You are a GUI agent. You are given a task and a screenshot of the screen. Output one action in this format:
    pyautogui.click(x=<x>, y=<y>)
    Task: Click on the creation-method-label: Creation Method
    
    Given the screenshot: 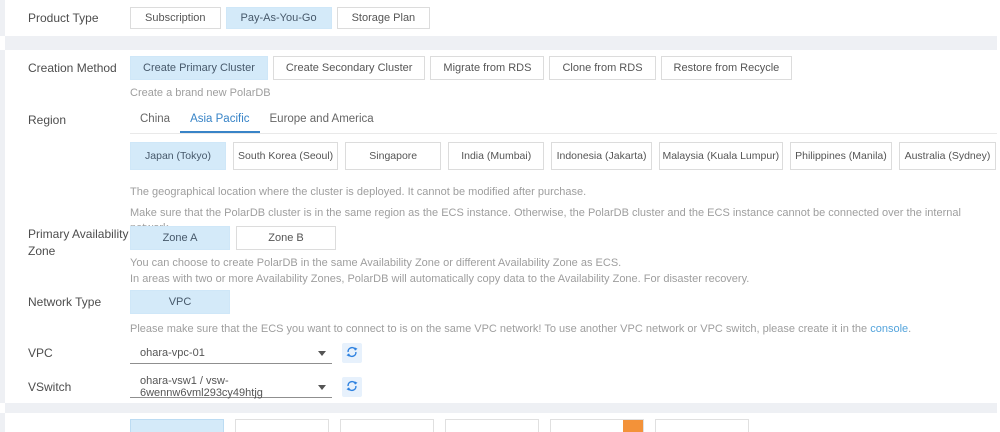 What is the action you would take?
    pyautogui.click(x=72, y=68)
    